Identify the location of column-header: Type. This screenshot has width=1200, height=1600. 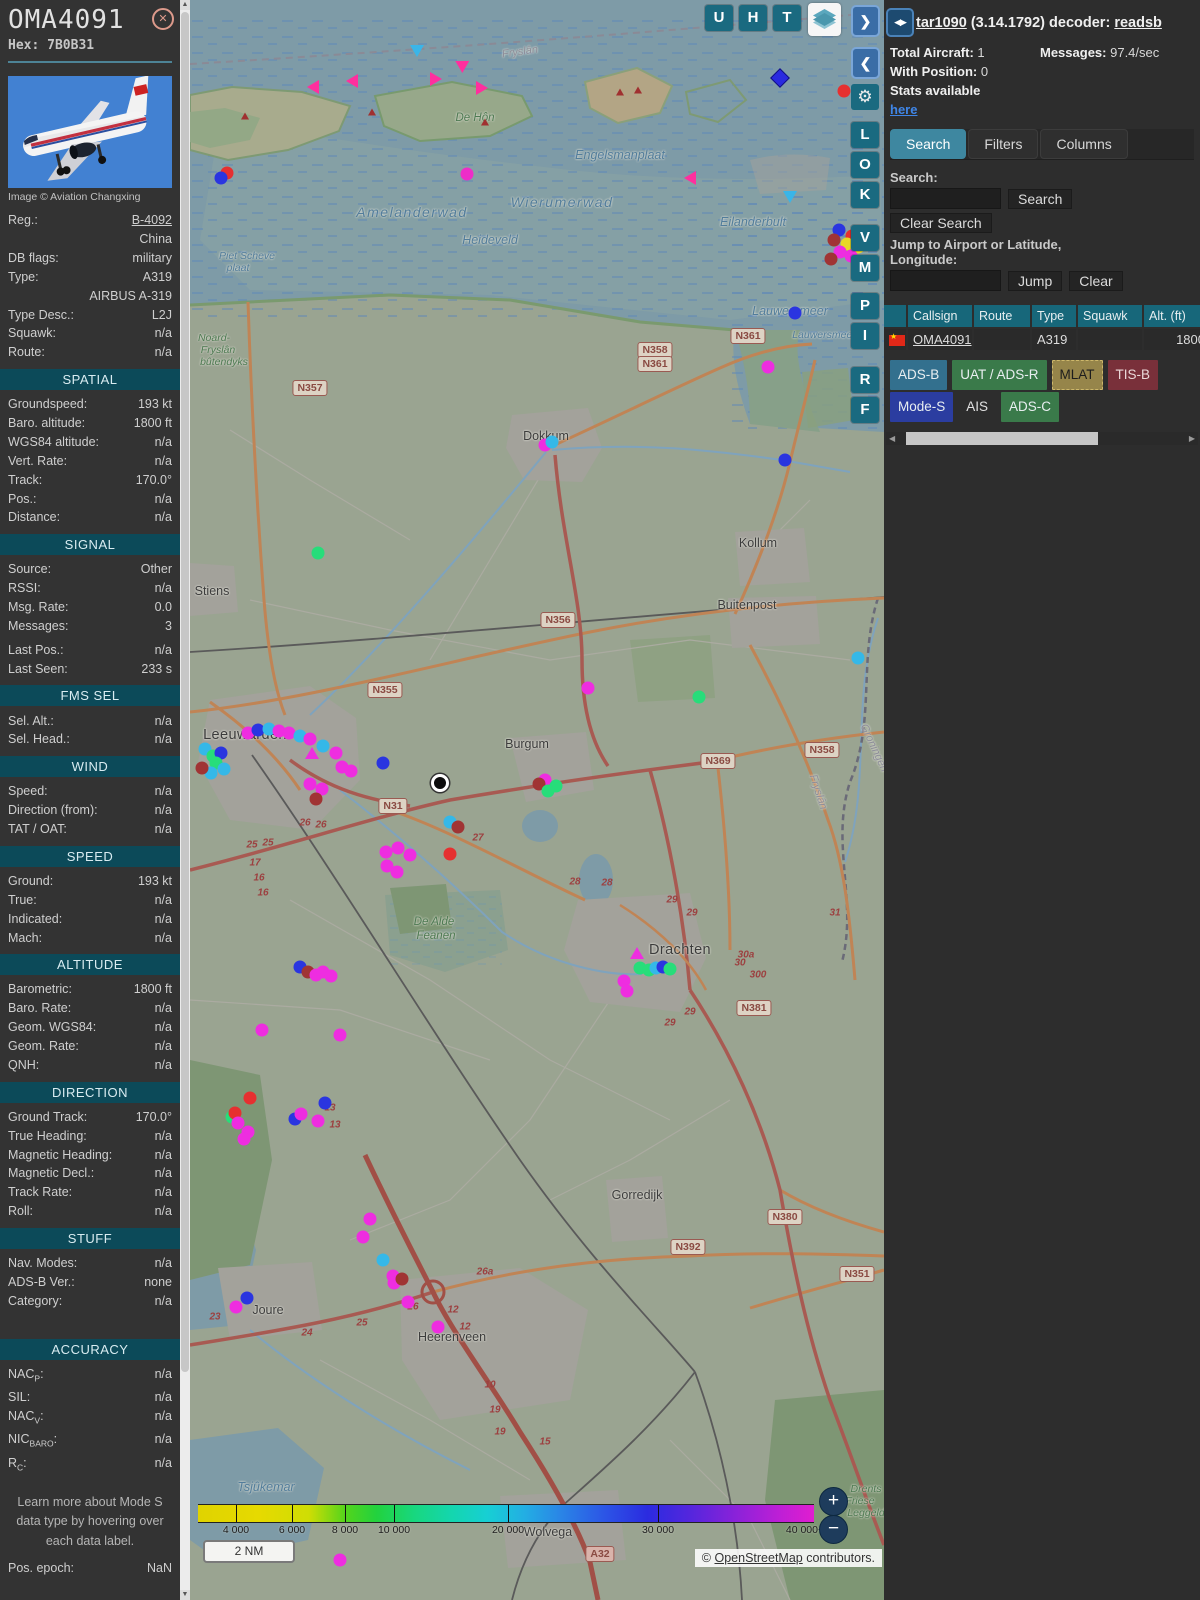
(1054, 316).